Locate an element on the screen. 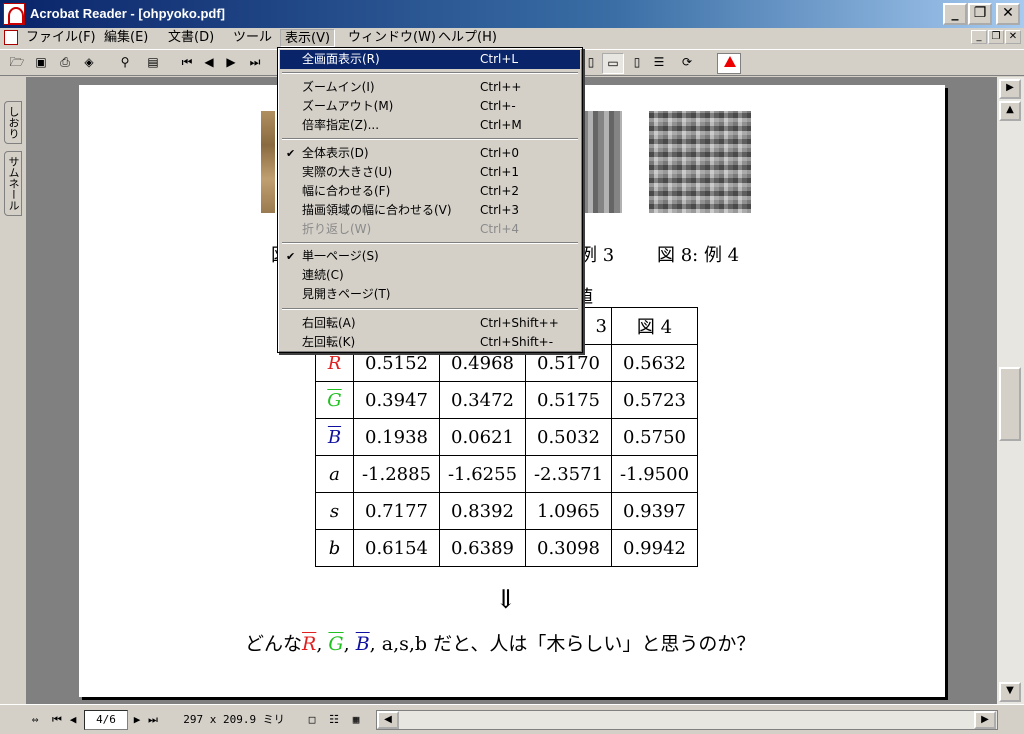 The height and width of the screenshot is (734, 1024). acrobat-app-icon is located at coordinates (14, 14).